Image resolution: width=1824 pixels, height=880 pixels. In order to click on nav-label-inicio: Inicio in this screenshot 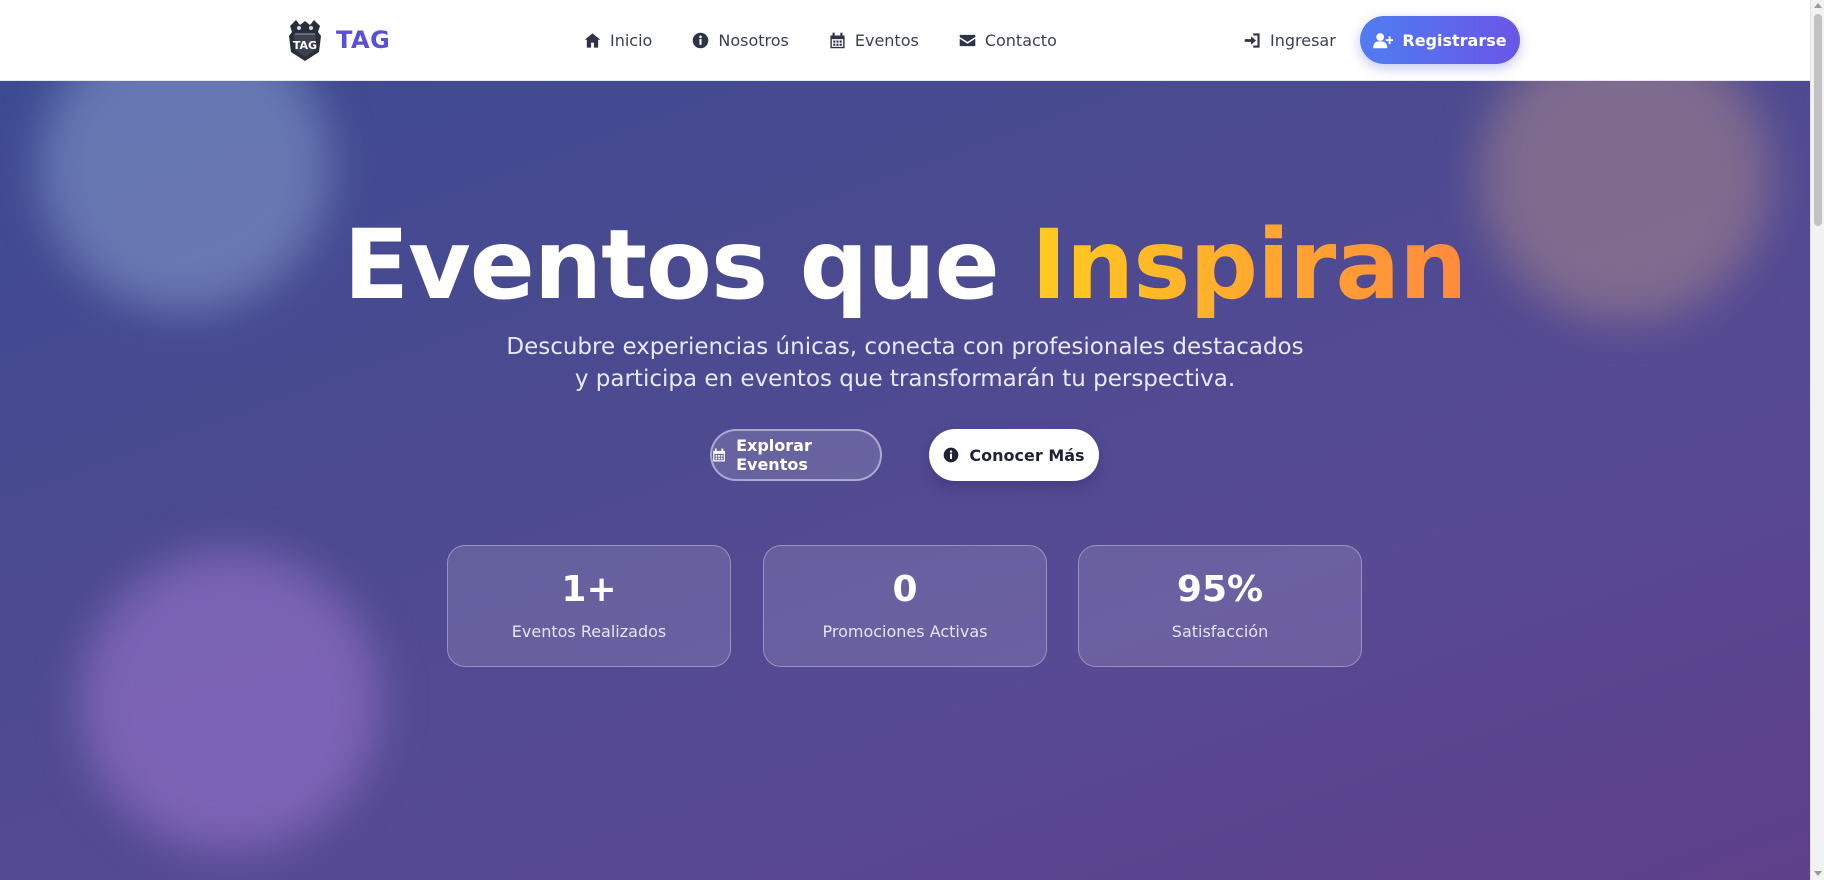, I will do `click(631, 40)`.